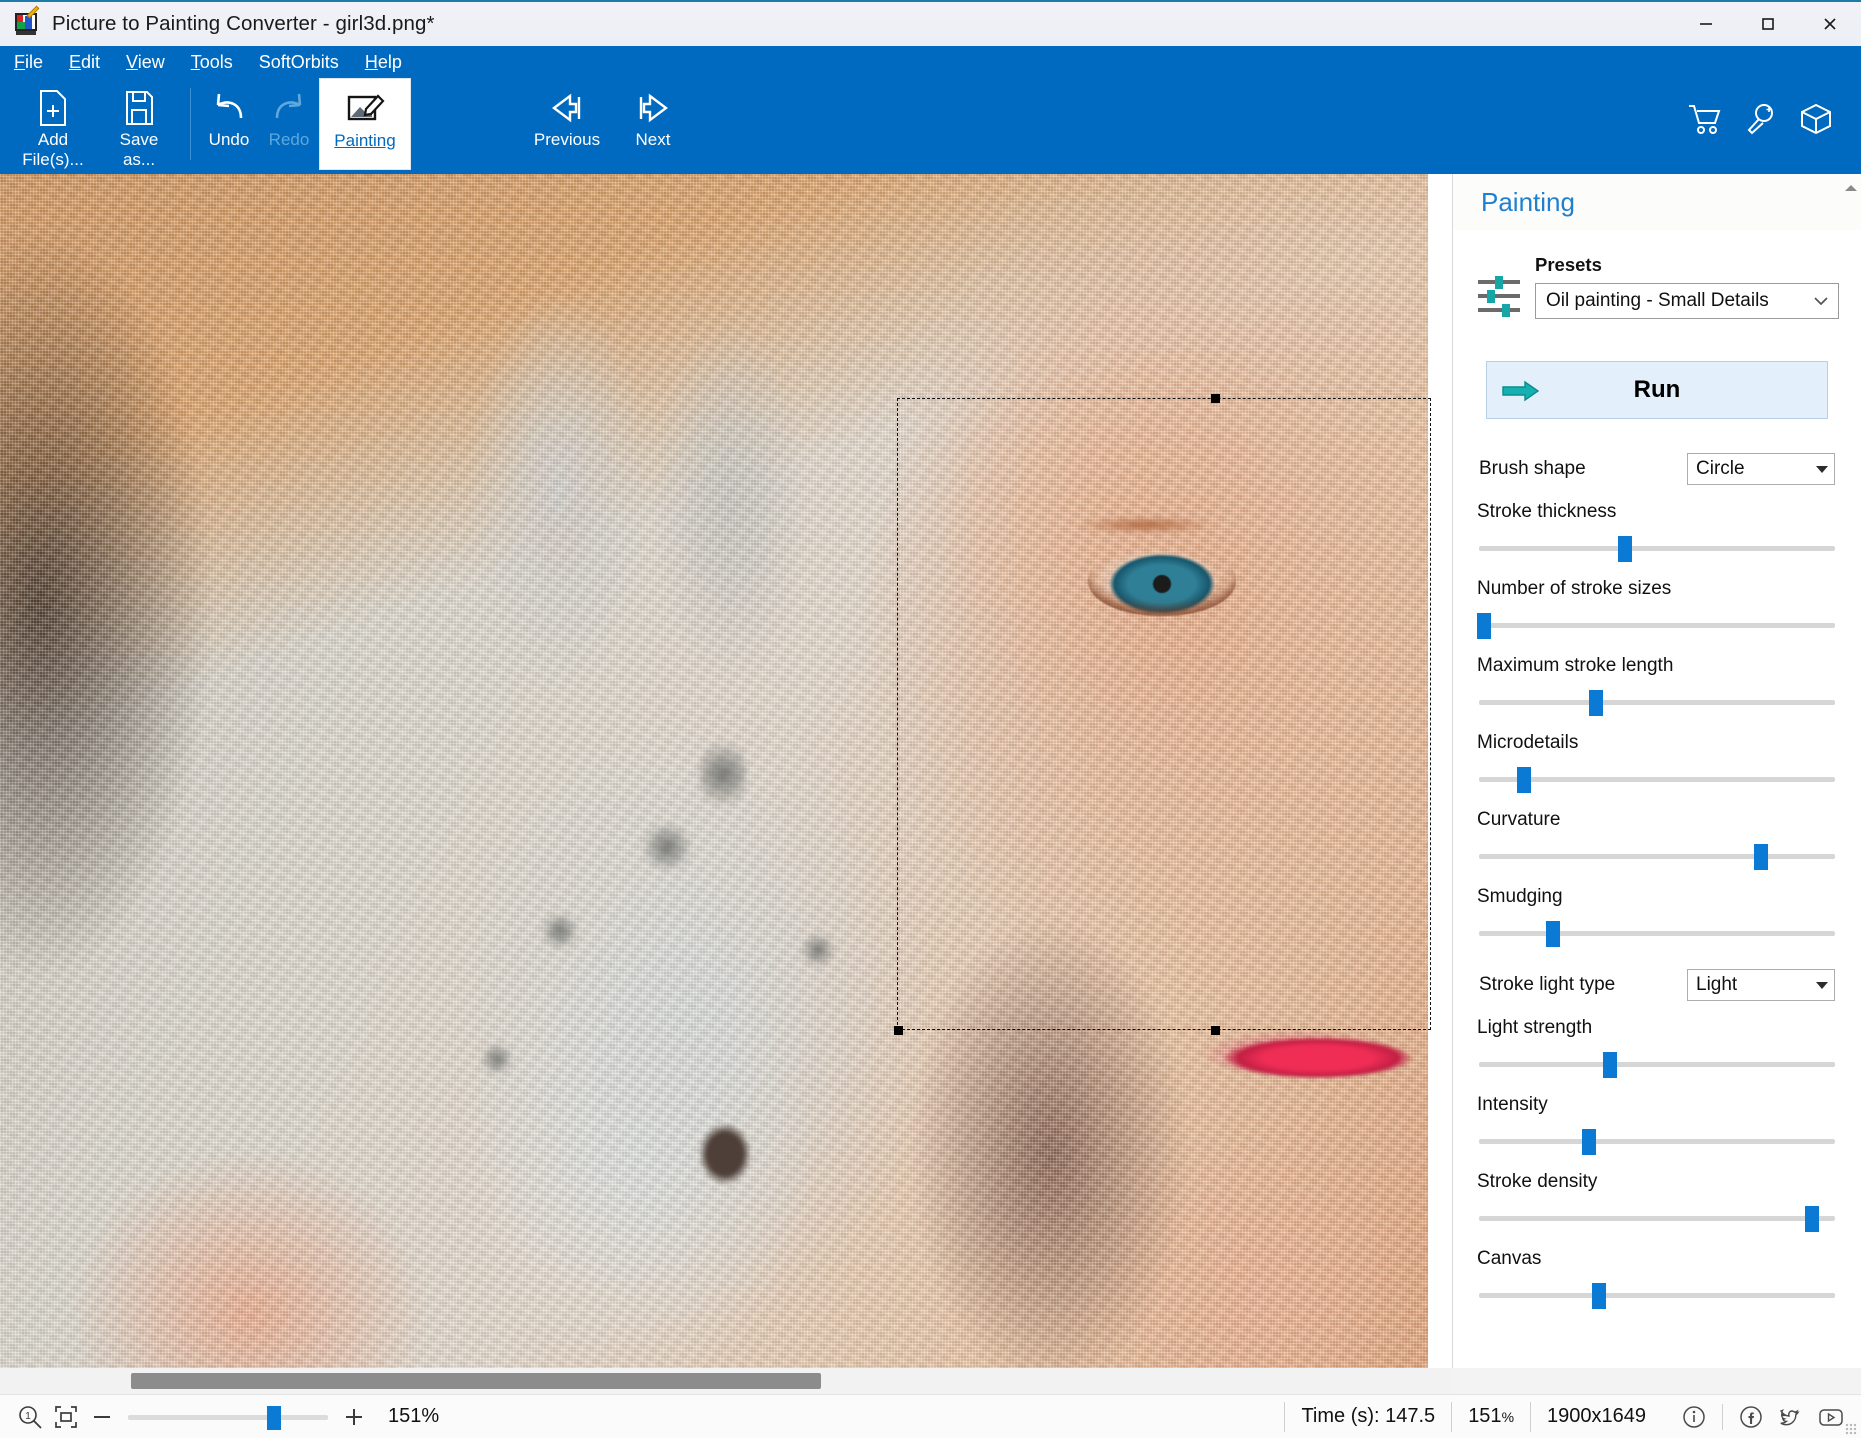 Image resolution: width=1861 pixels, height=1438 pixels. Describe the element at coordinates (84, 62) in the screenshot. I see `menu-edit: Edit` at that location.